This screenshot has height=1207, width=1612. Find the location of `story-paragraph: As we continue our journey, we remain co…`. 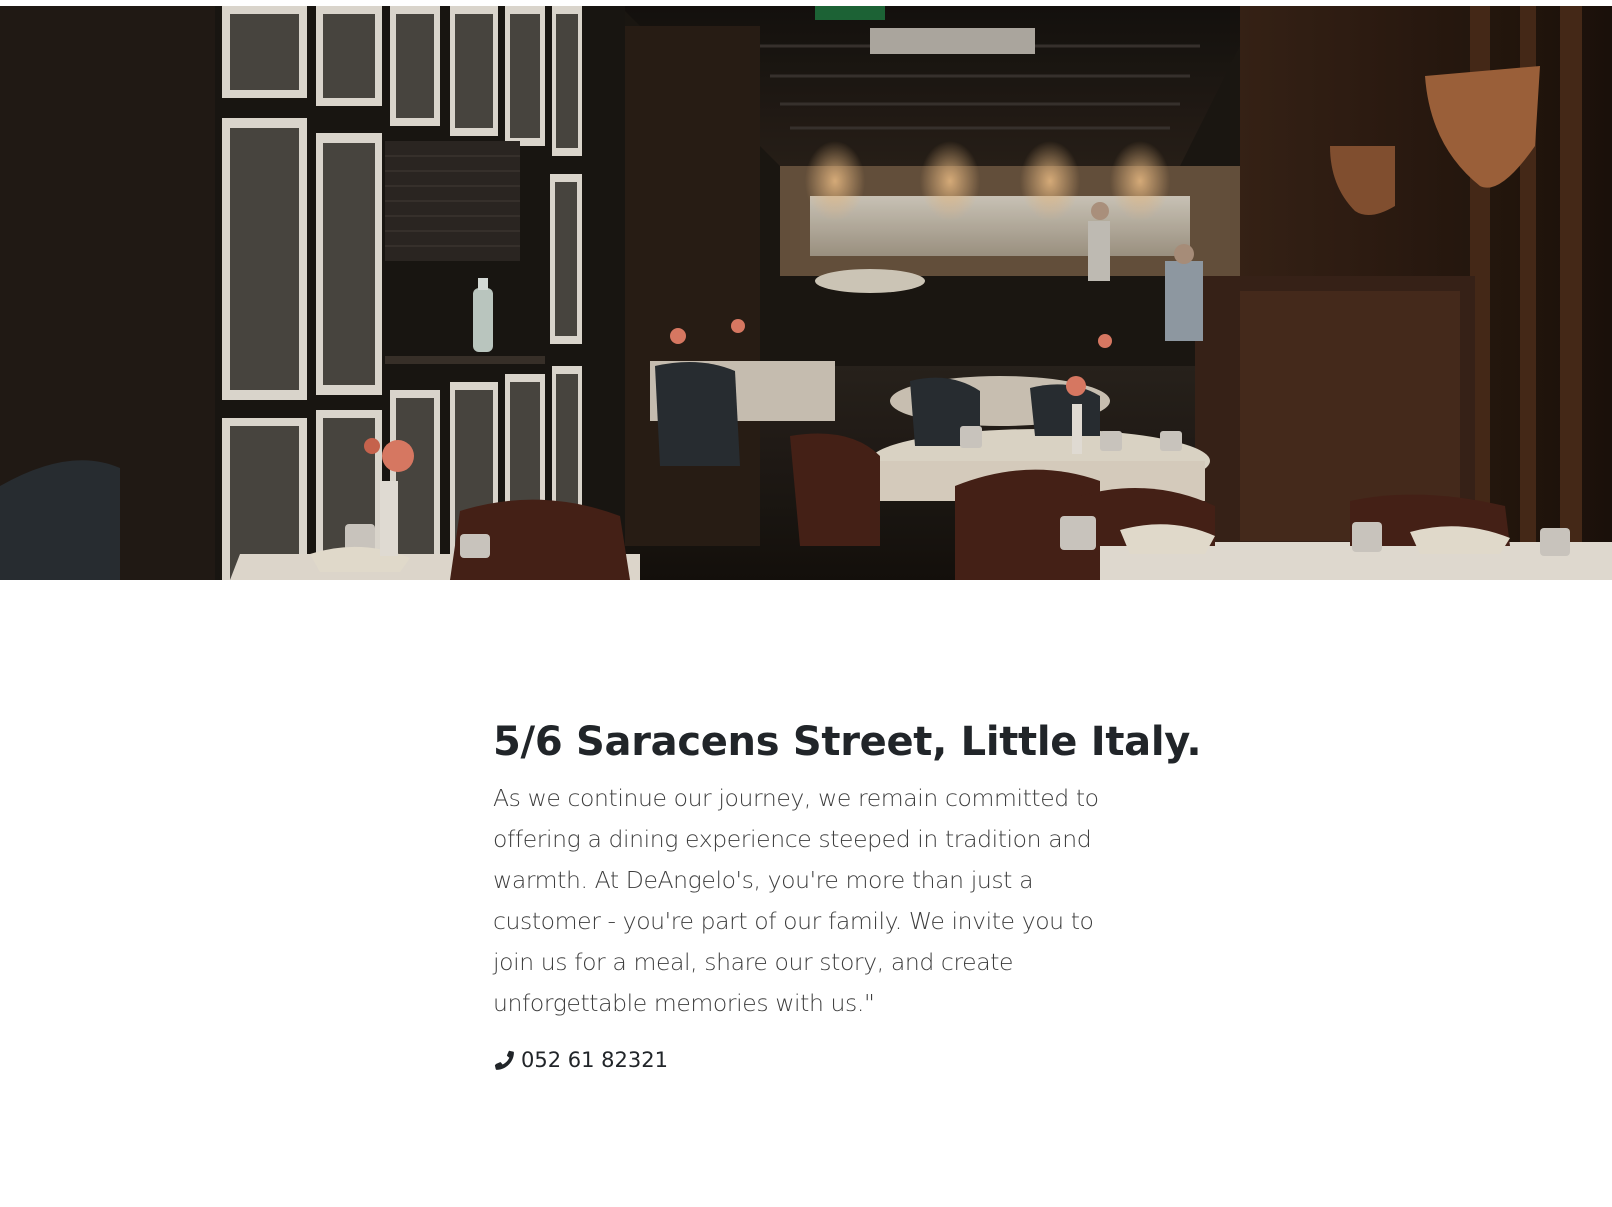

story-paragraph: As we continue our journey, we remain co… is located at coordinates (796, 900).